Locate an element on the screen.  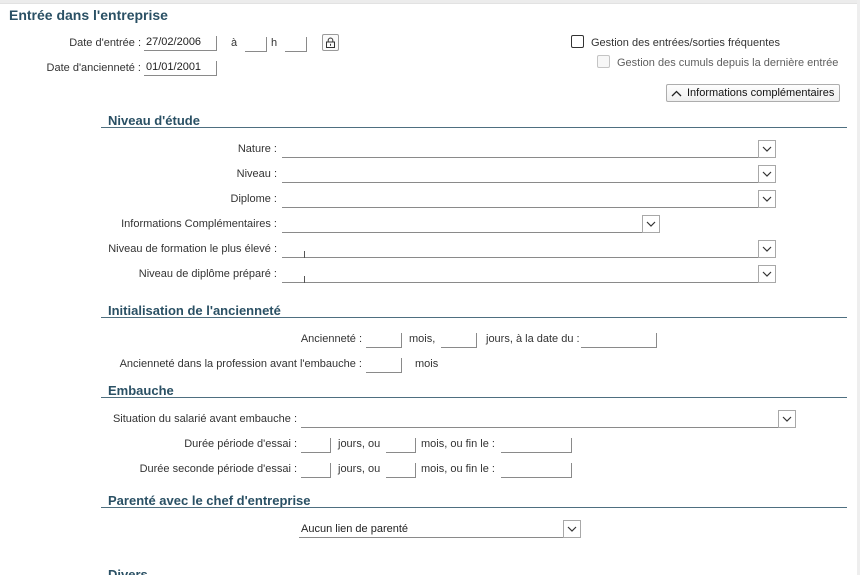
section-niveau-etude-title: Niveau d'étude is located at coordinates (154, 120).